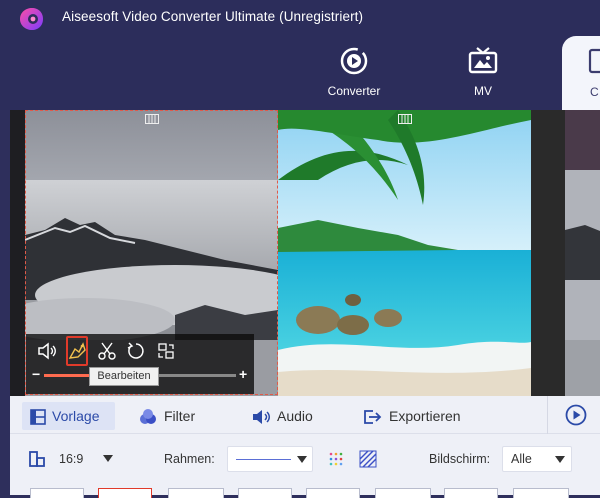 The width and height of the screenshot is (600, 498). What do you see at coordinates (548, 253) in the screenshot?
I see `tile-divider` at bounding box center [548, 253].